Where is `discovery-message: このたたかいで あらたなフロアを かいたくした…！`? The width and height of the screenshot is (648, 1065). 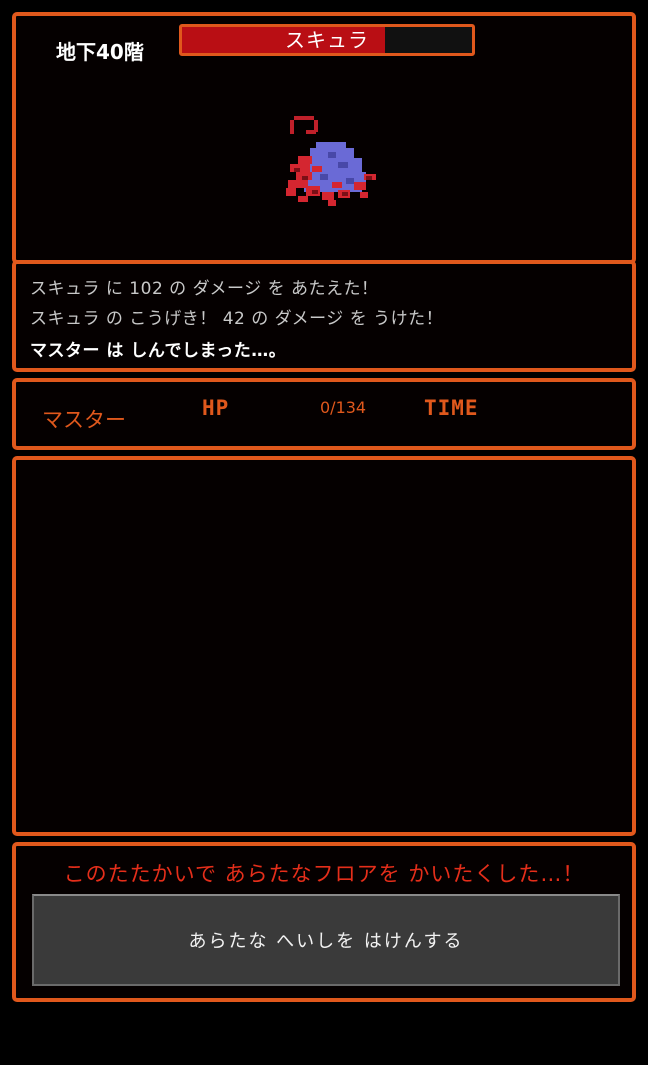 discovery-message: このたたかいで あらたなフロアを かいたくした…！ is located at coordinates (324, 874).